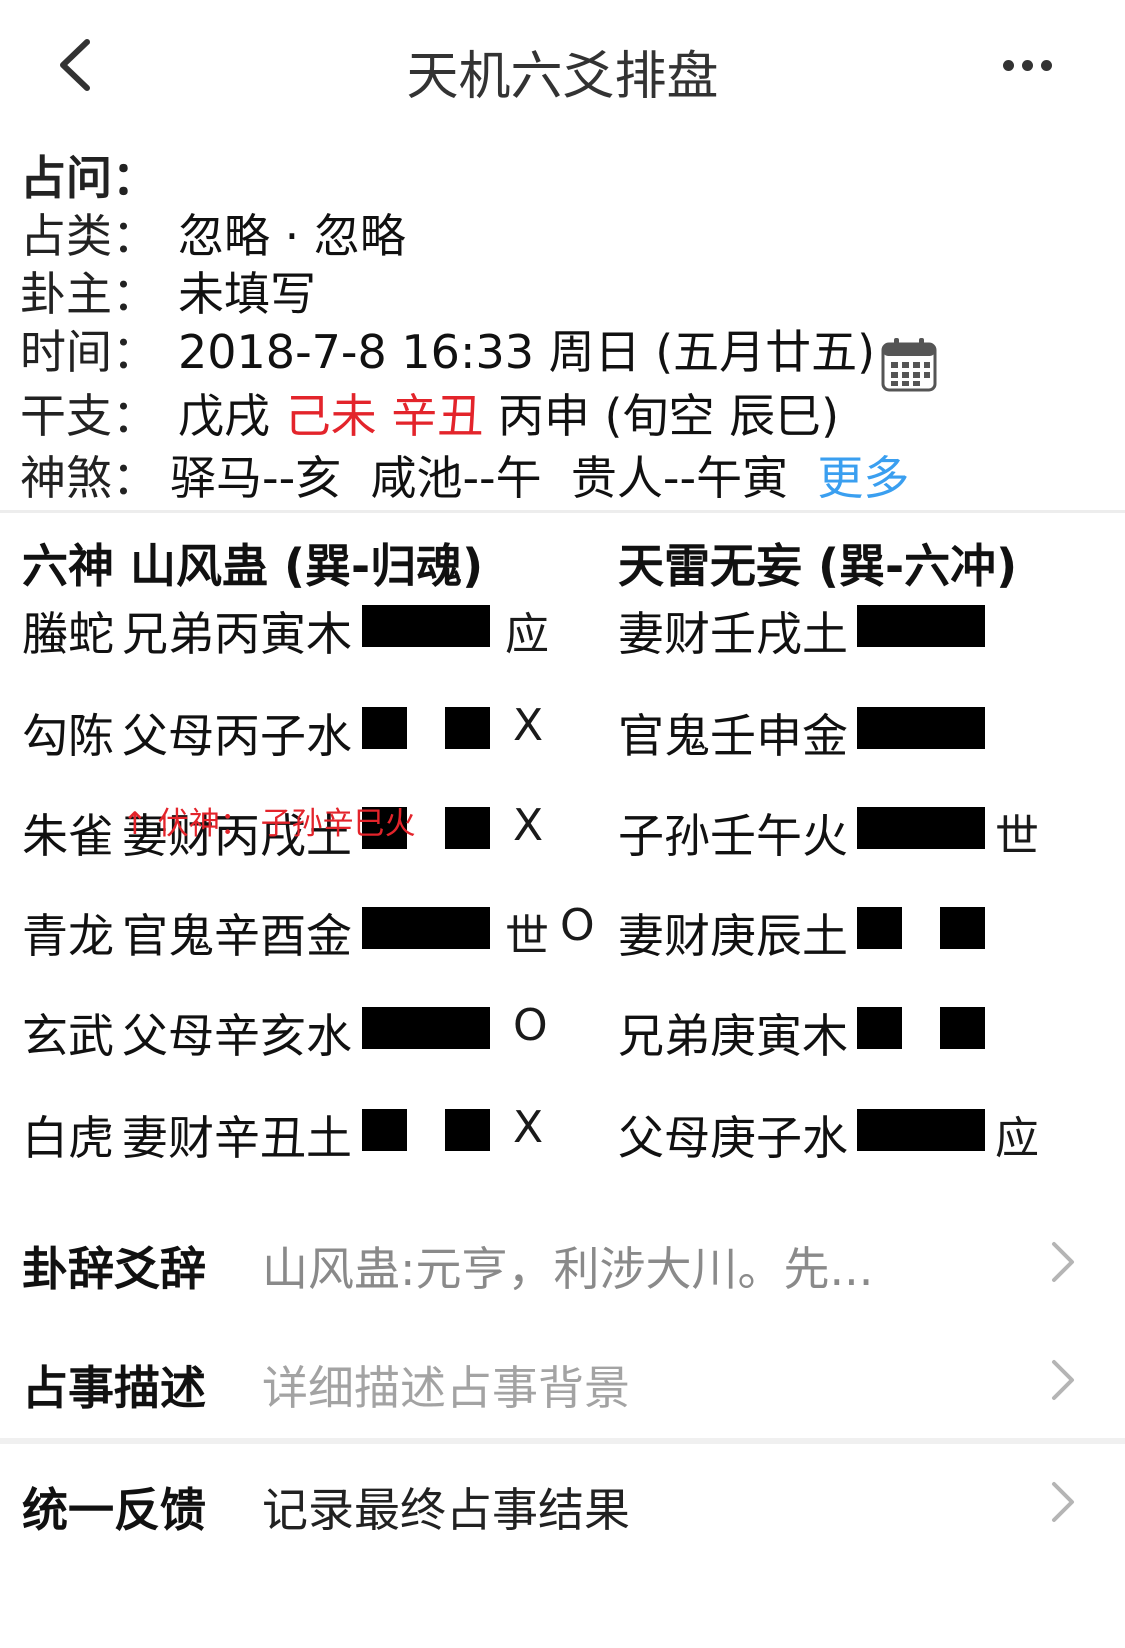 This screenshot has height=1648, width=1125. Describe the element at coordinates (292, 236) in the screenshot. I see `category-value: 忽略 · 忽略` at that location.